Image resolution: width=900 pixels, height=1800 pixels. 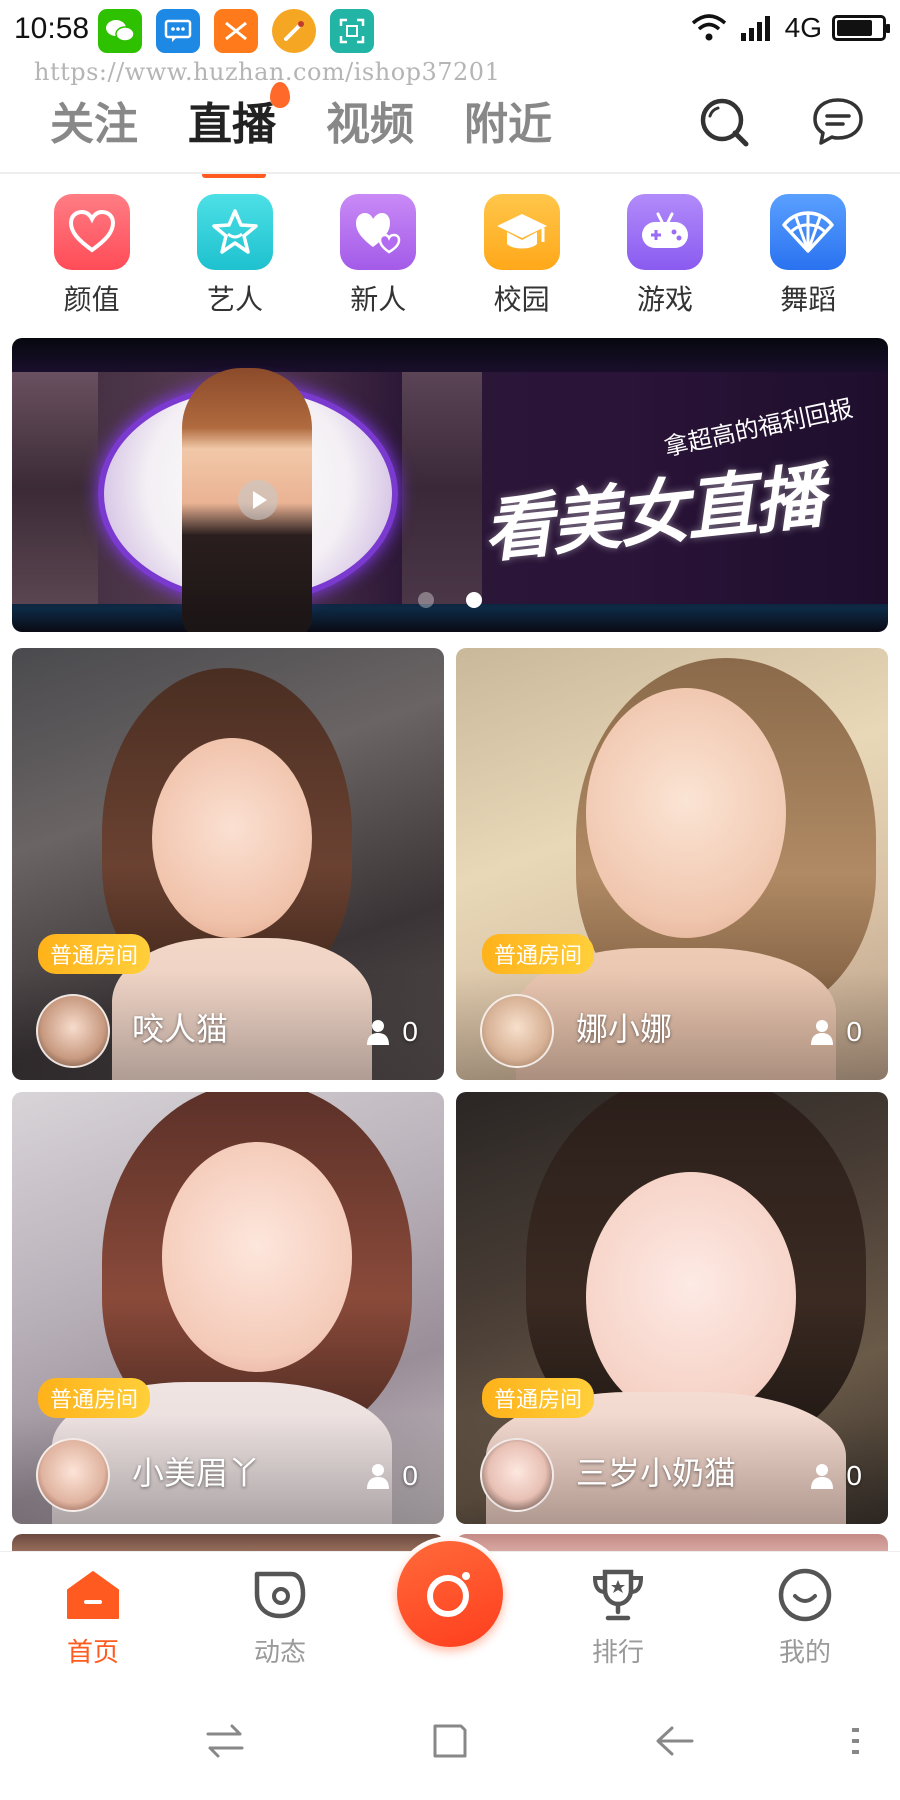 What do you see at coordinates (236, 31) in the screenshot?
I see `shuffle-icon` at bounding box center [236, 31].